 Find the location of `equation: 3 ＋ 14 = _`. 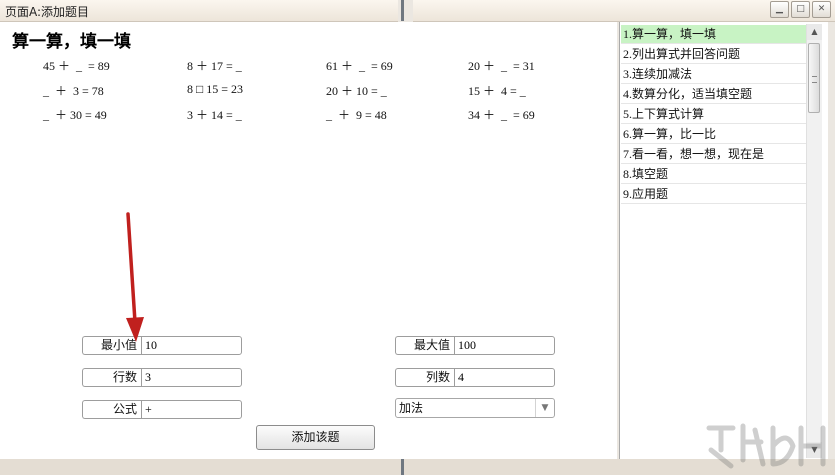

equation: 3 ＋ 14 = _ is located at coordinates (214, 115).